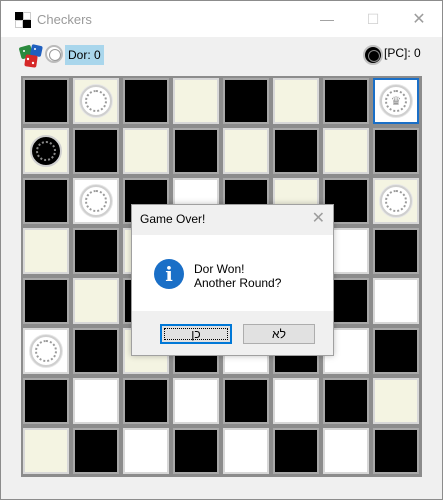 Image resolution: width=443 pixels, height=500 pixels. I want to click on dialog-close-icon: ✕, so click(318, 218).